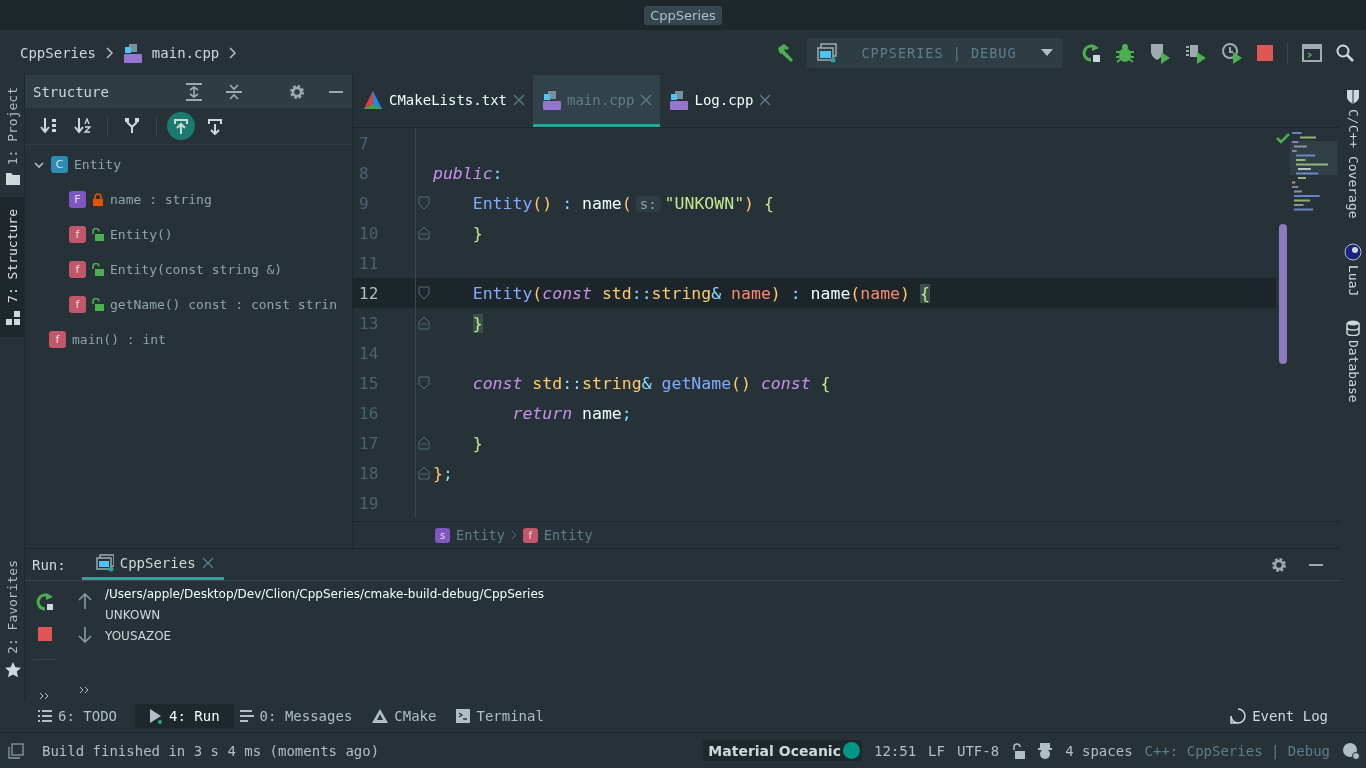 The width and height of the screenshot is (1366, 768). I want to click on tool-window-tab: 4: Run, so click(184, 716).